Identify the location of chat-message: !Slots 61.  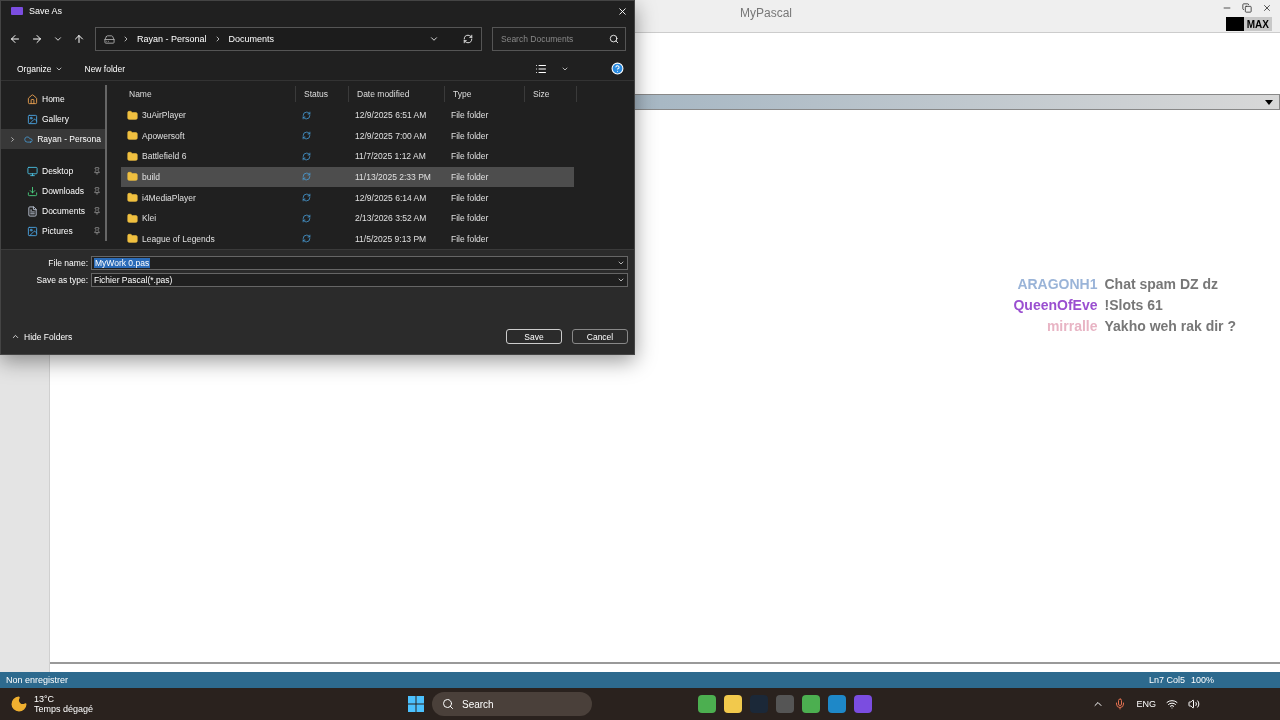
(1134, 305).